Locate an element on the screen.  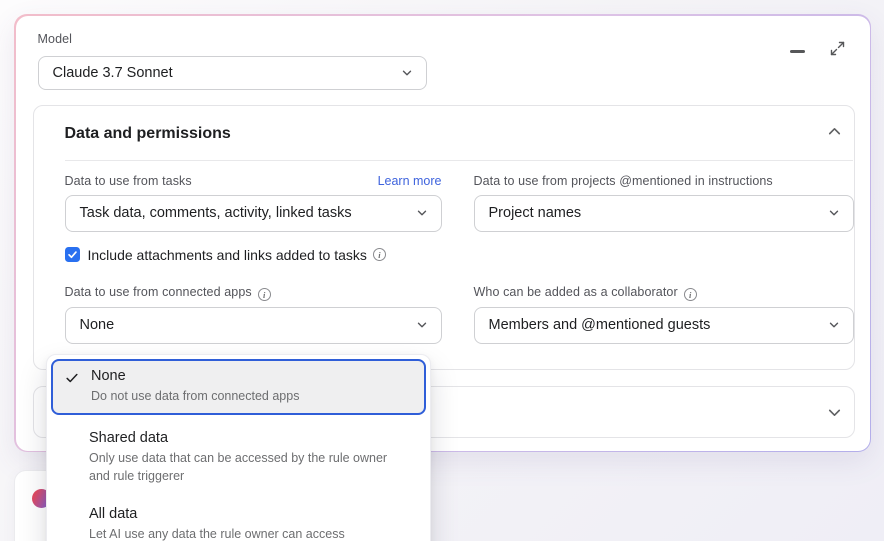
collapse-section-button is located at coordinates (835, 132).